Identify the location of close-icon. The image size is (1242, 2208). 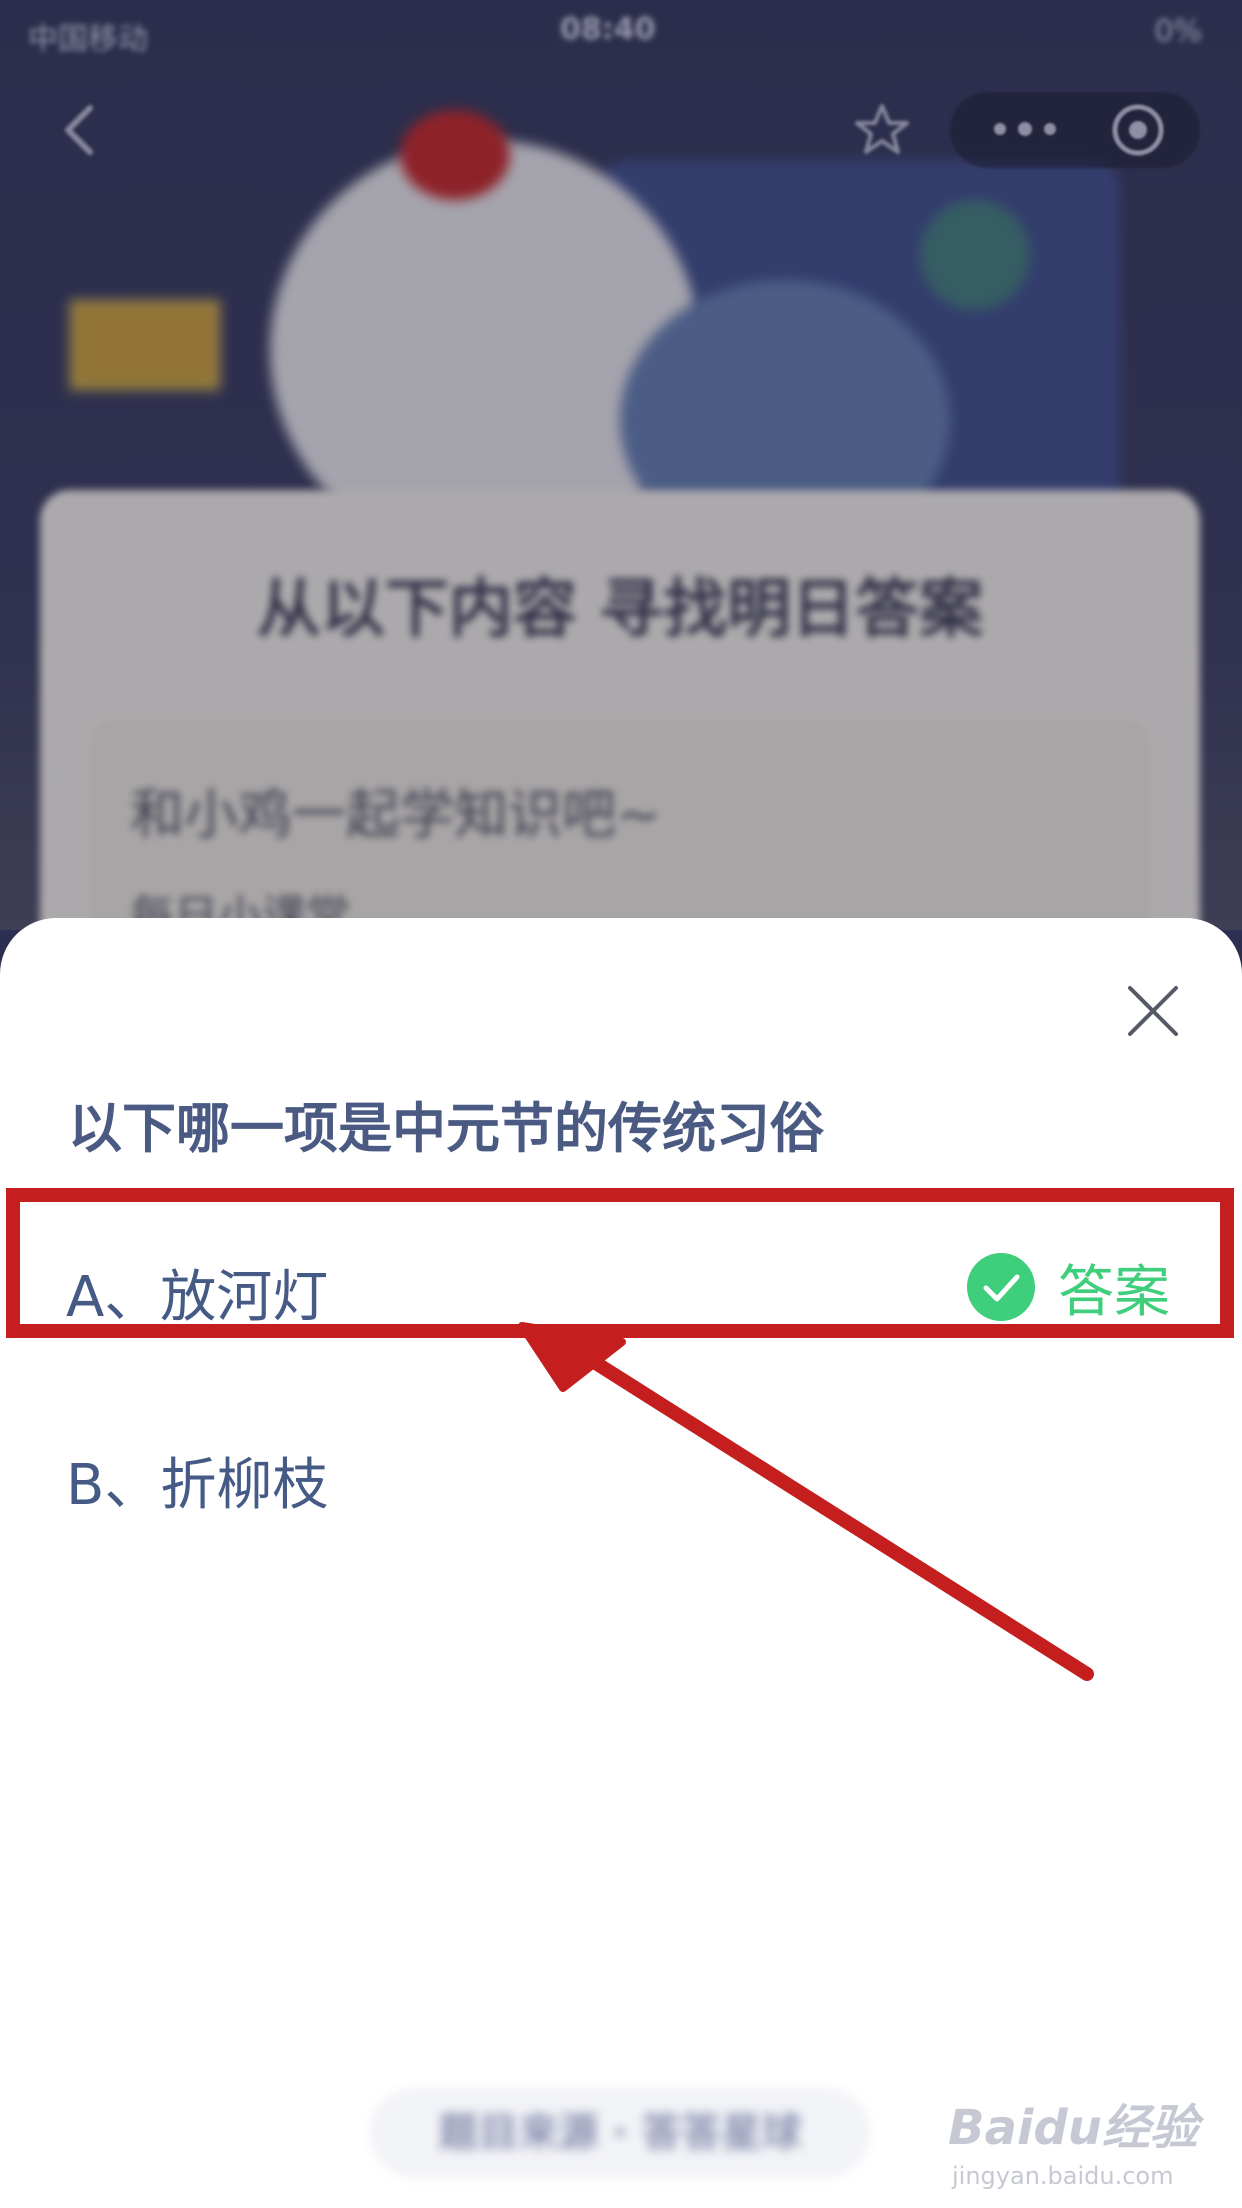
(1153, 1011).